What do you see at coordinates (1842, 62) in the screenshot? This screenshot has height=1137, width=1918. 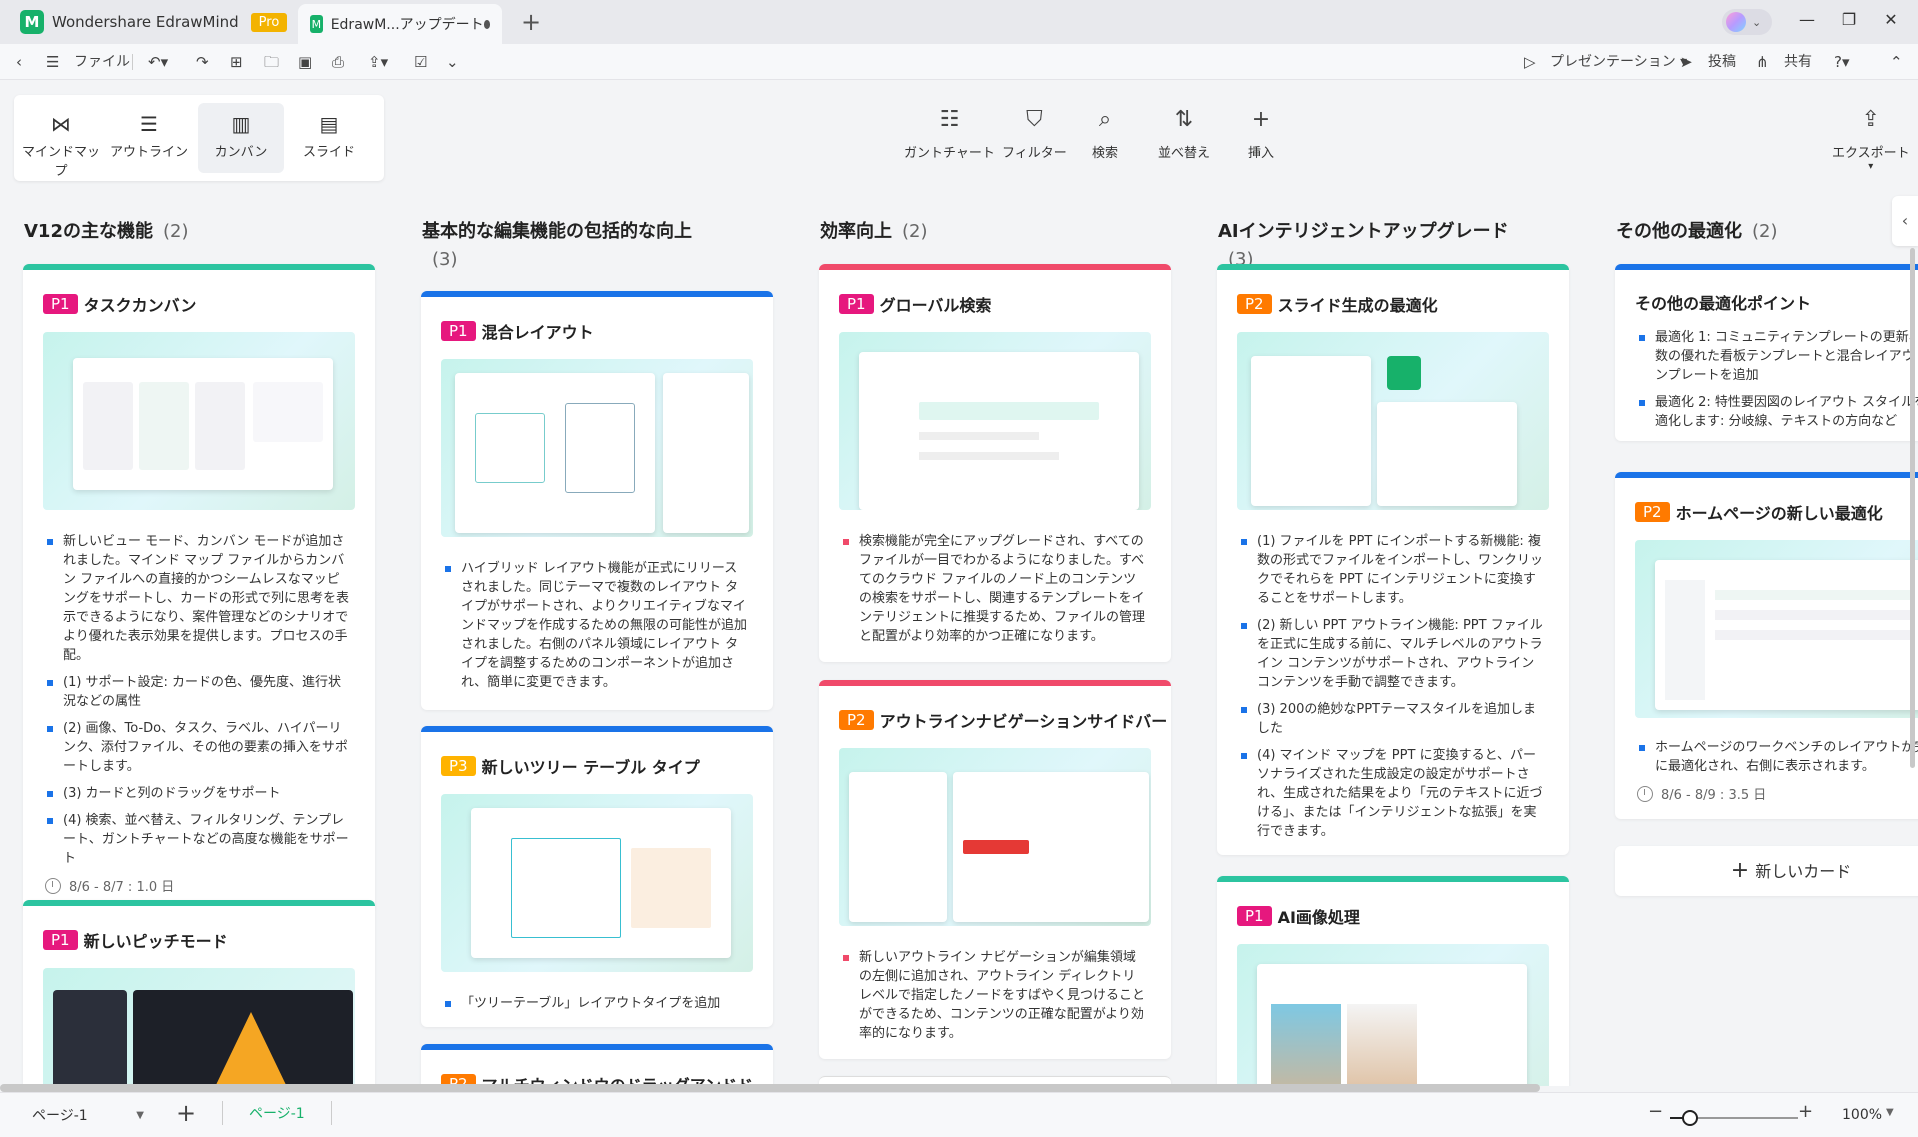 I see `help-icon: ?▾` at bounding box center [1842, 62].